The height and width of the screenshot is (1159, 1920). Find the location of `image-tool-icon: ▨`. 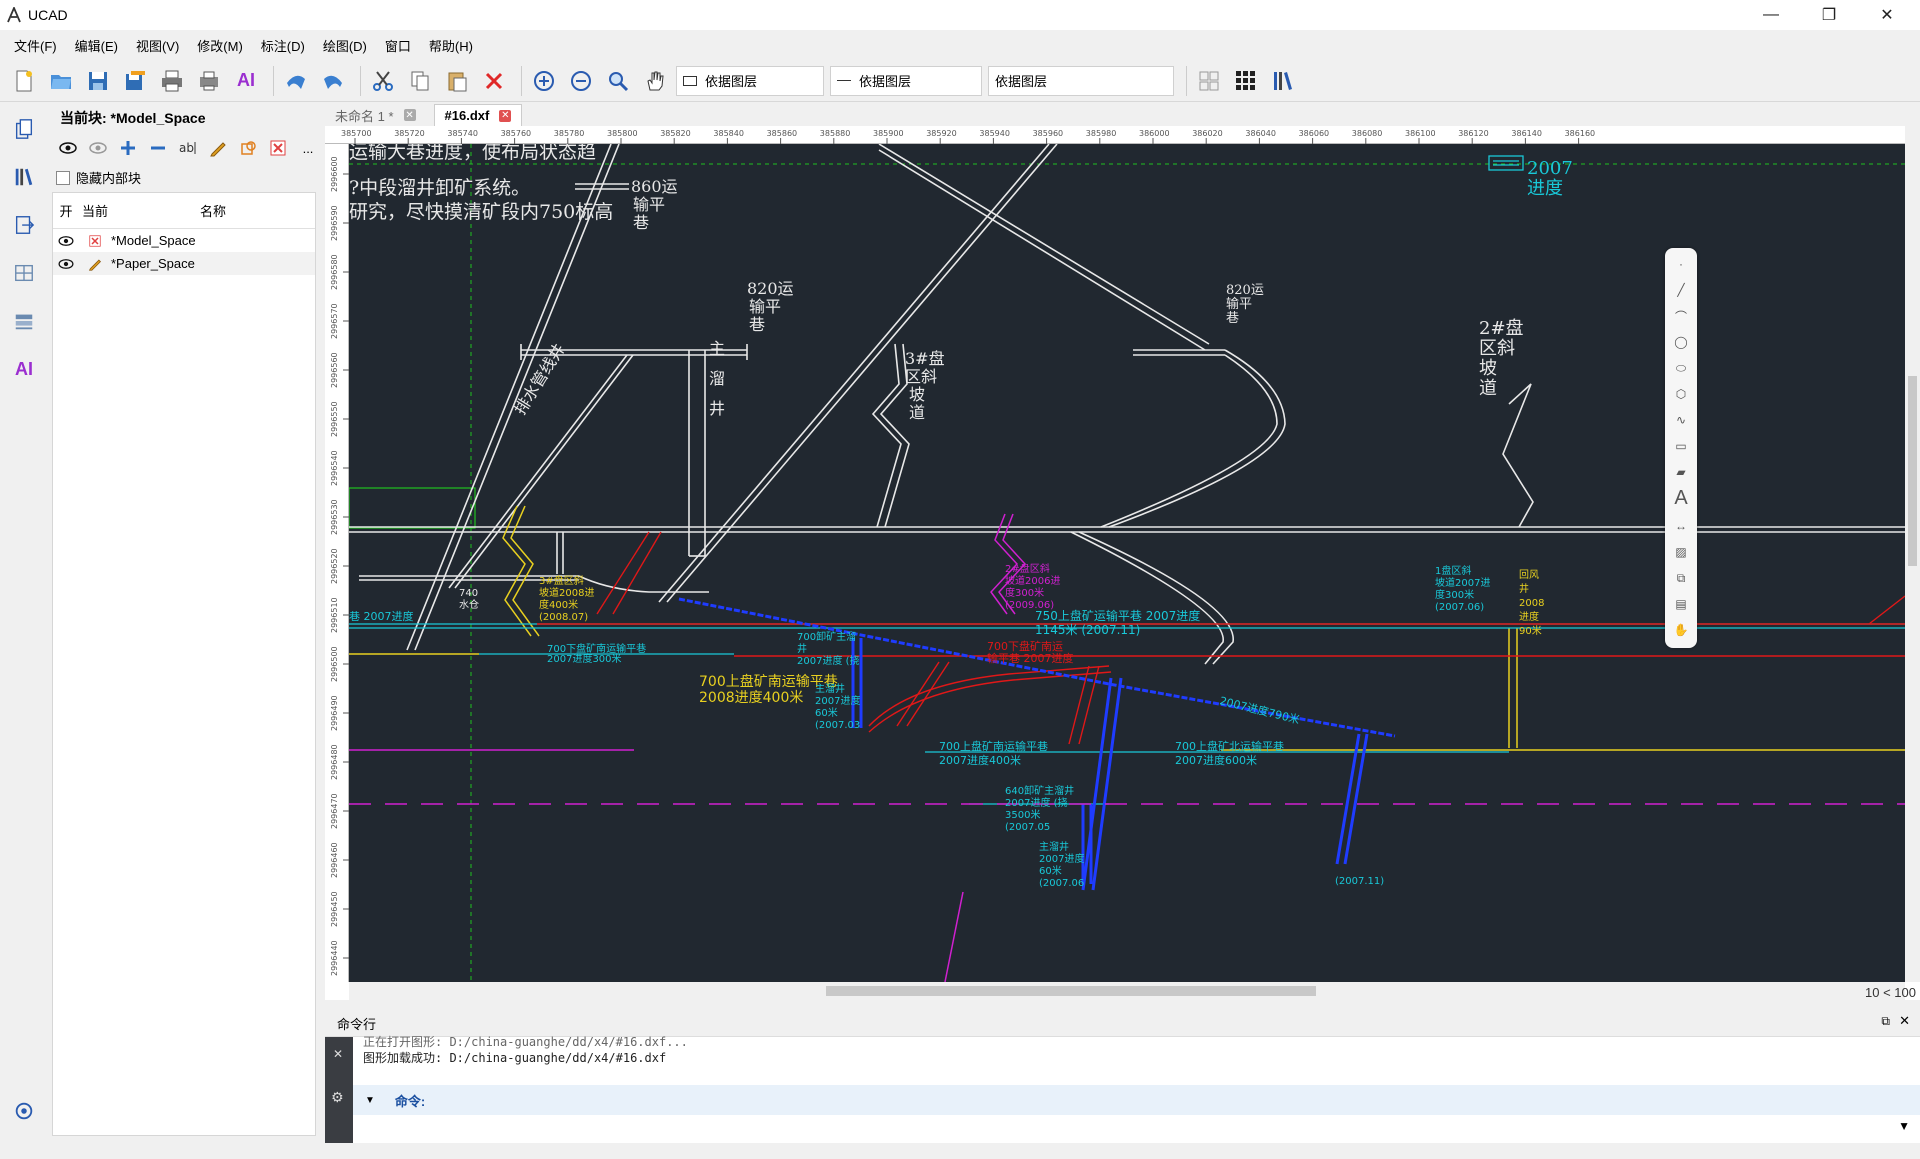

image-tool-icon: ▨ is located at coordinates (1681, 552).